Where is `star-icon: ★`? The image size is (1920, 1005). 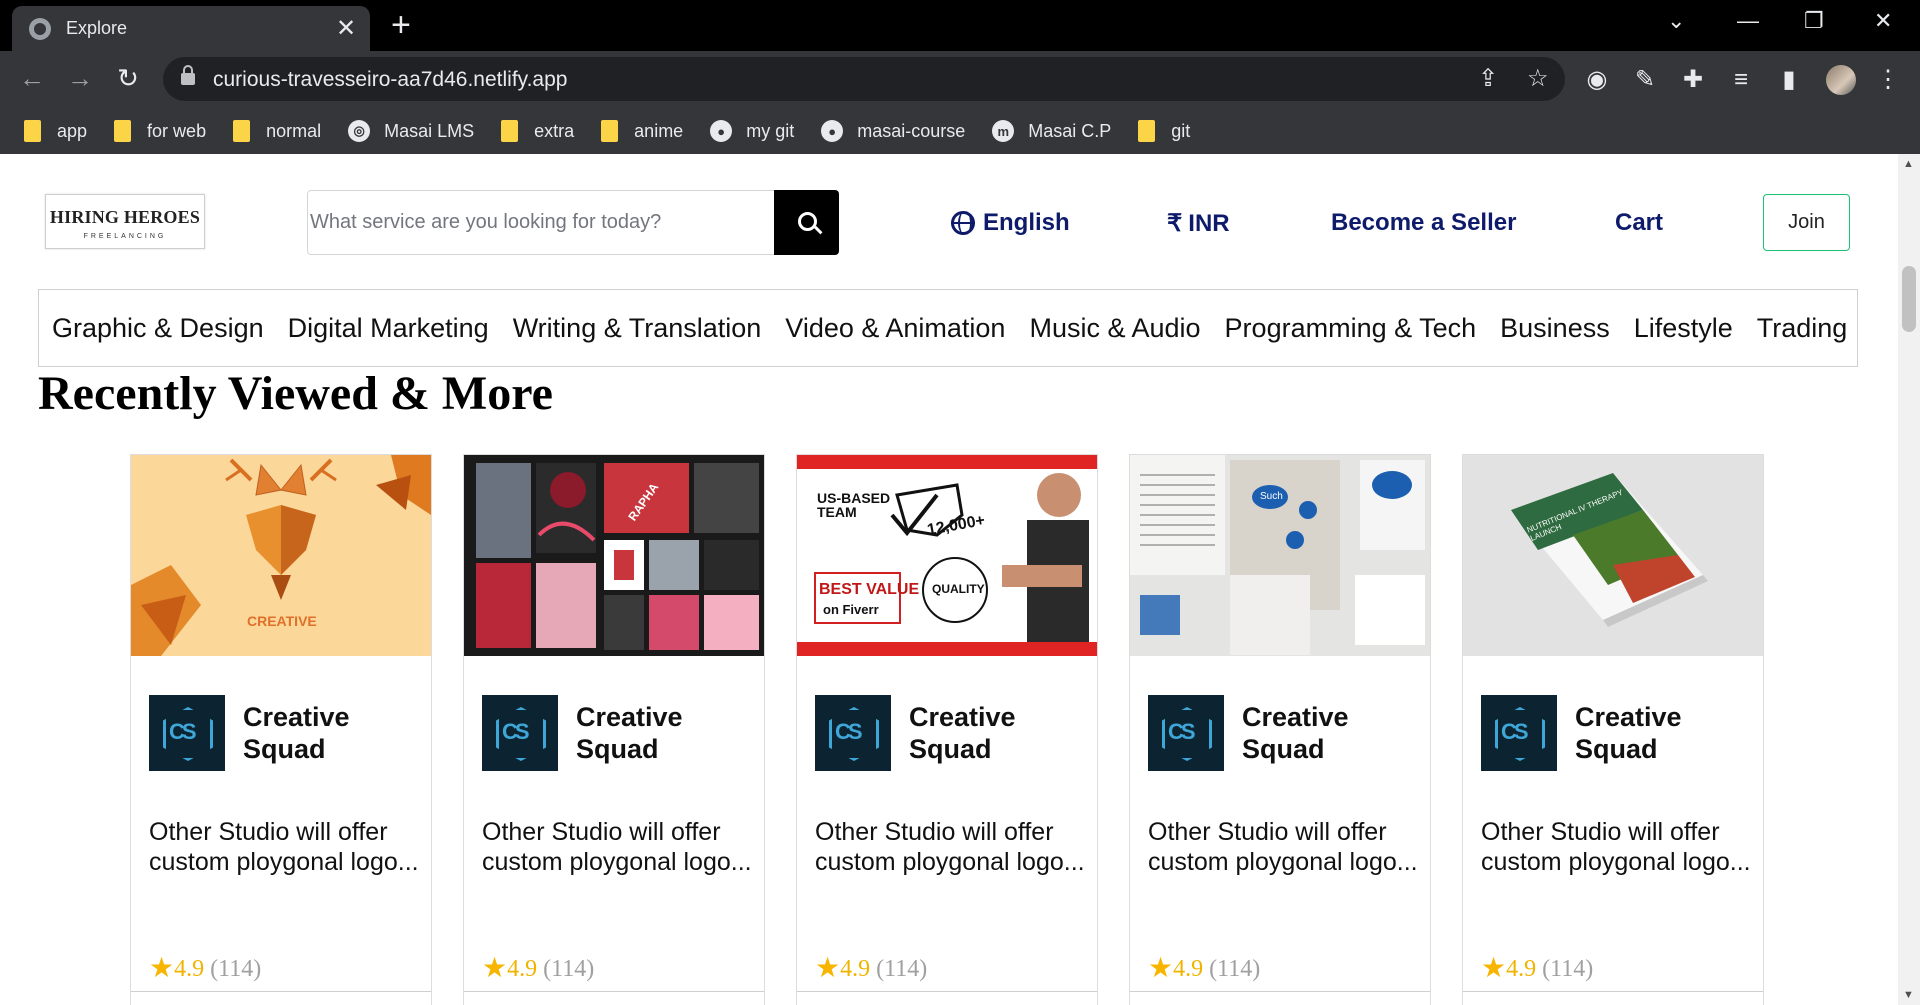 star-icon: ★ is located at coordinates (1494, 968).